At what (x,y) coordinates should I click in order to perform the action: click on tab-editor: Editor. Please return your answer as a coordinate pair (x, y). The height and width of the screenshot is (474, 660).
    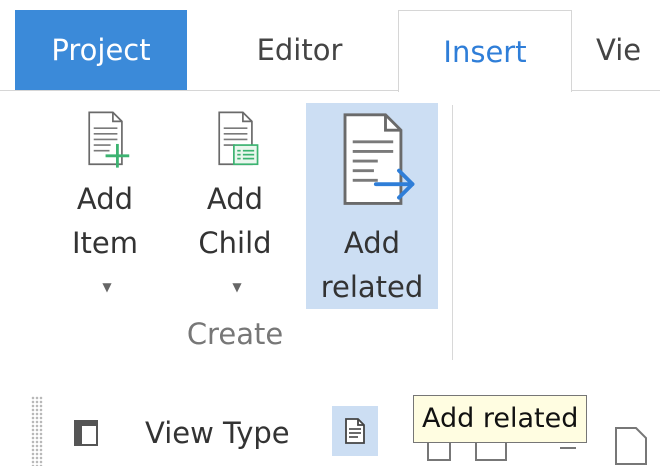
    Looking at the image, I should click on (299, 50).